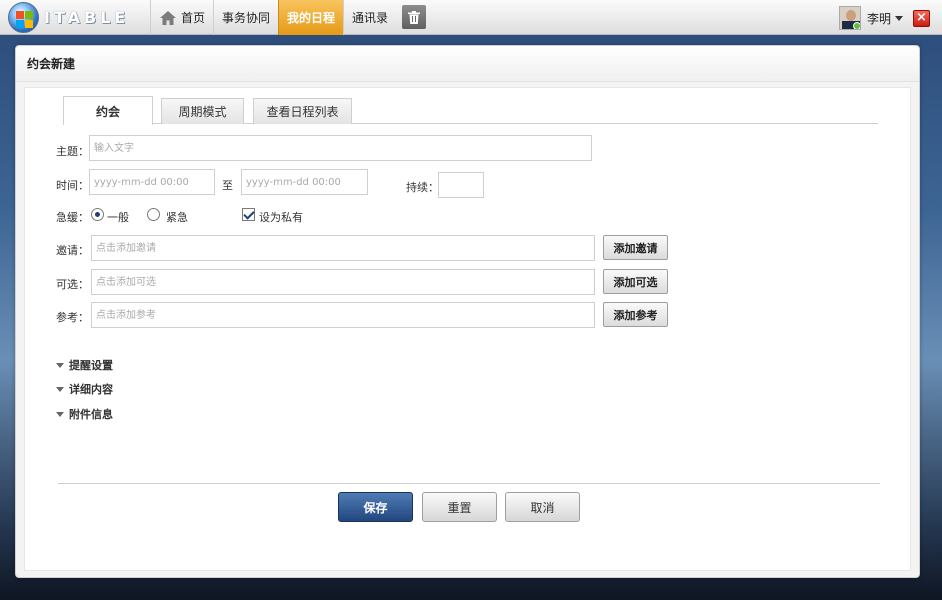 This screenshot has height=600, width=942. I want to click on duration-label: 持续：, so click(422, 187).